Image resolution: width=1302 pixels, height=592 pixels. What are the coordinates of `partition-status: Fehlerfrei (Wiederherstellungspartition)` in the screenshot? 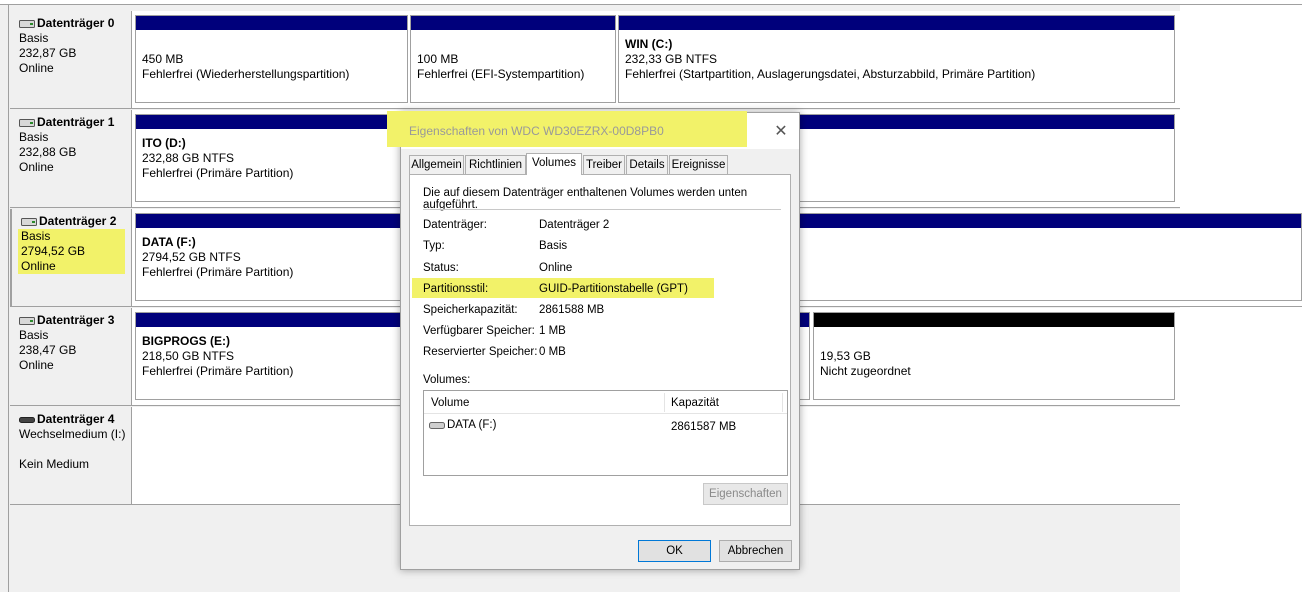 It's located at (246, 74).